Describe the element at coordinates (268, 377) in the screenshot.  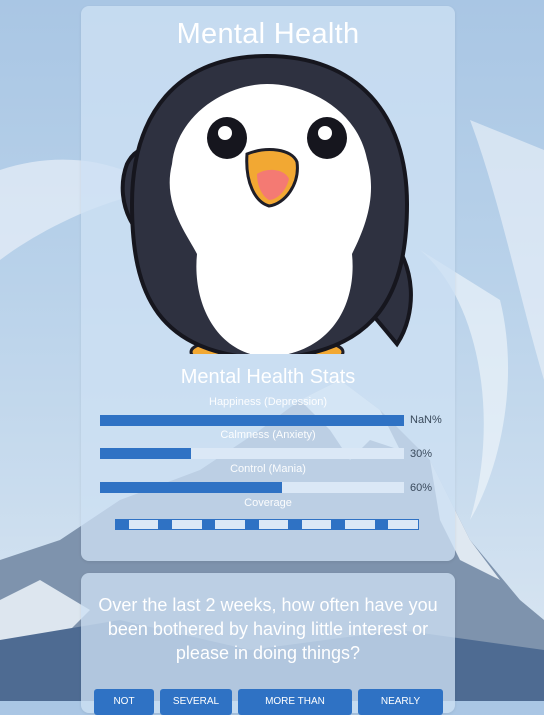
I see `stats-title: Mental Health Stats` at that location.